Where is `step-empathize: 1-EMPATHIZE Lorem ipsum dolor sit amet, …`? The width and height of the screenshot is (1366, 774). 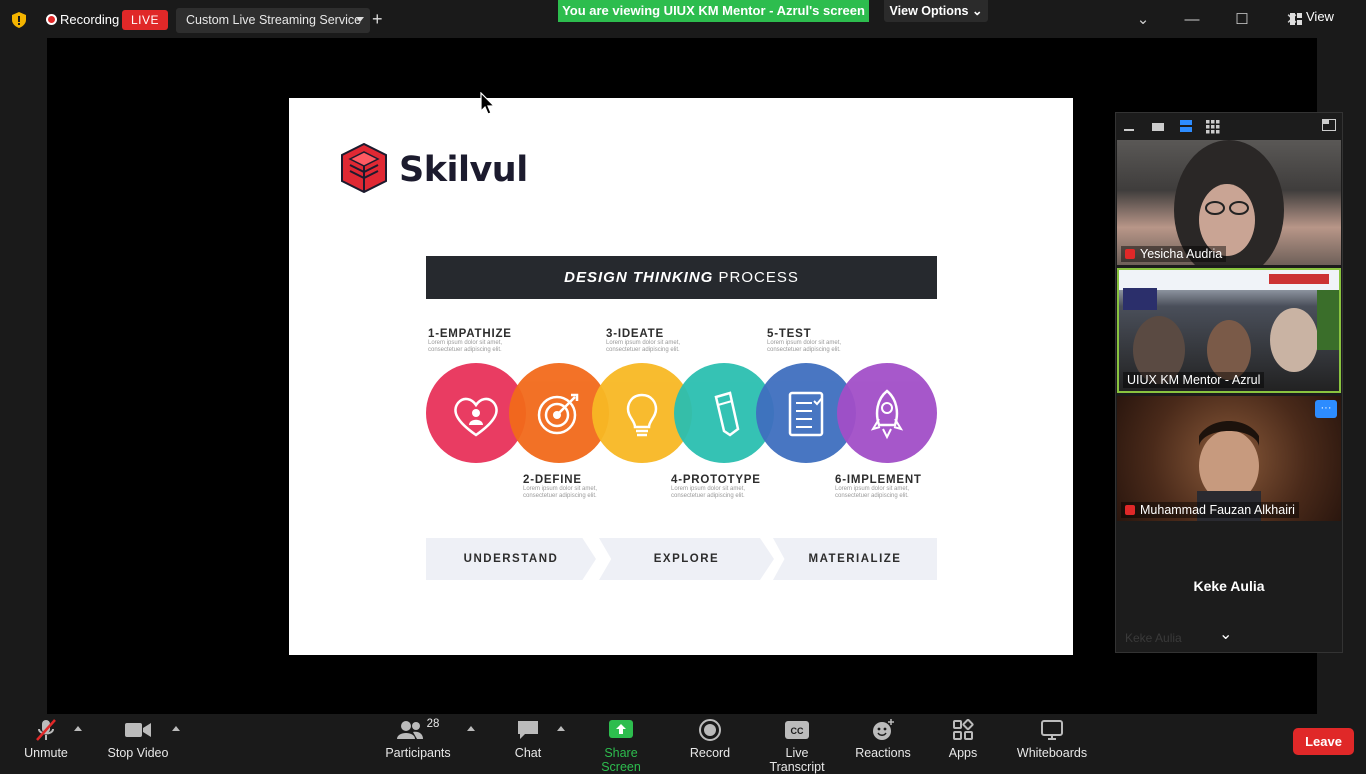
step-empathize: 1-EMPATHIZE Lorem ipsum dolor sit amet, … is located at coordinates (483, 341).